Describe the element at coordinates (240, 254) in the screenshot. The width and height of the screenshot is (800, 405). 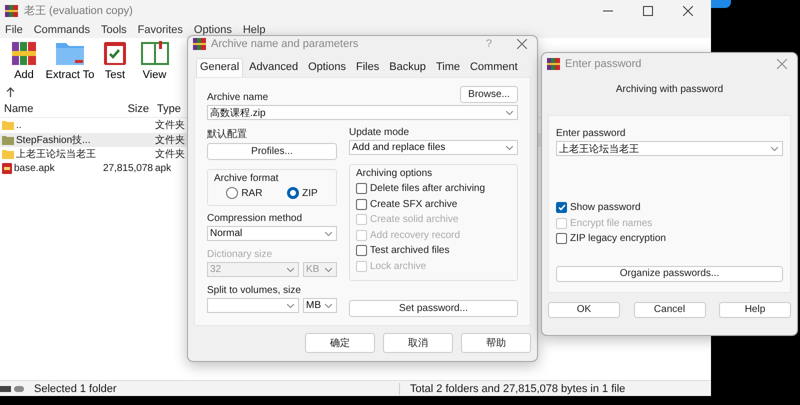
I see `field-label: Dictionary size` at that location.